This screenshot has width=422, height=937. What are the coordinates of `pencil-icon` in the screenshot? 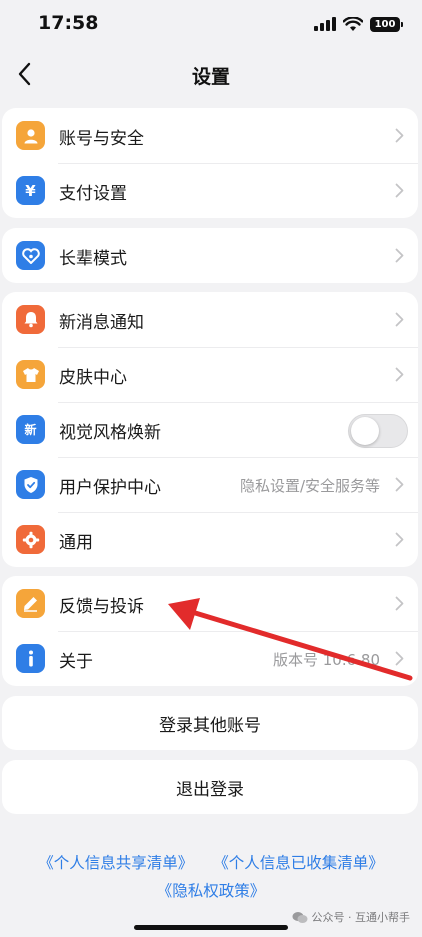 It's located at (30, 603).